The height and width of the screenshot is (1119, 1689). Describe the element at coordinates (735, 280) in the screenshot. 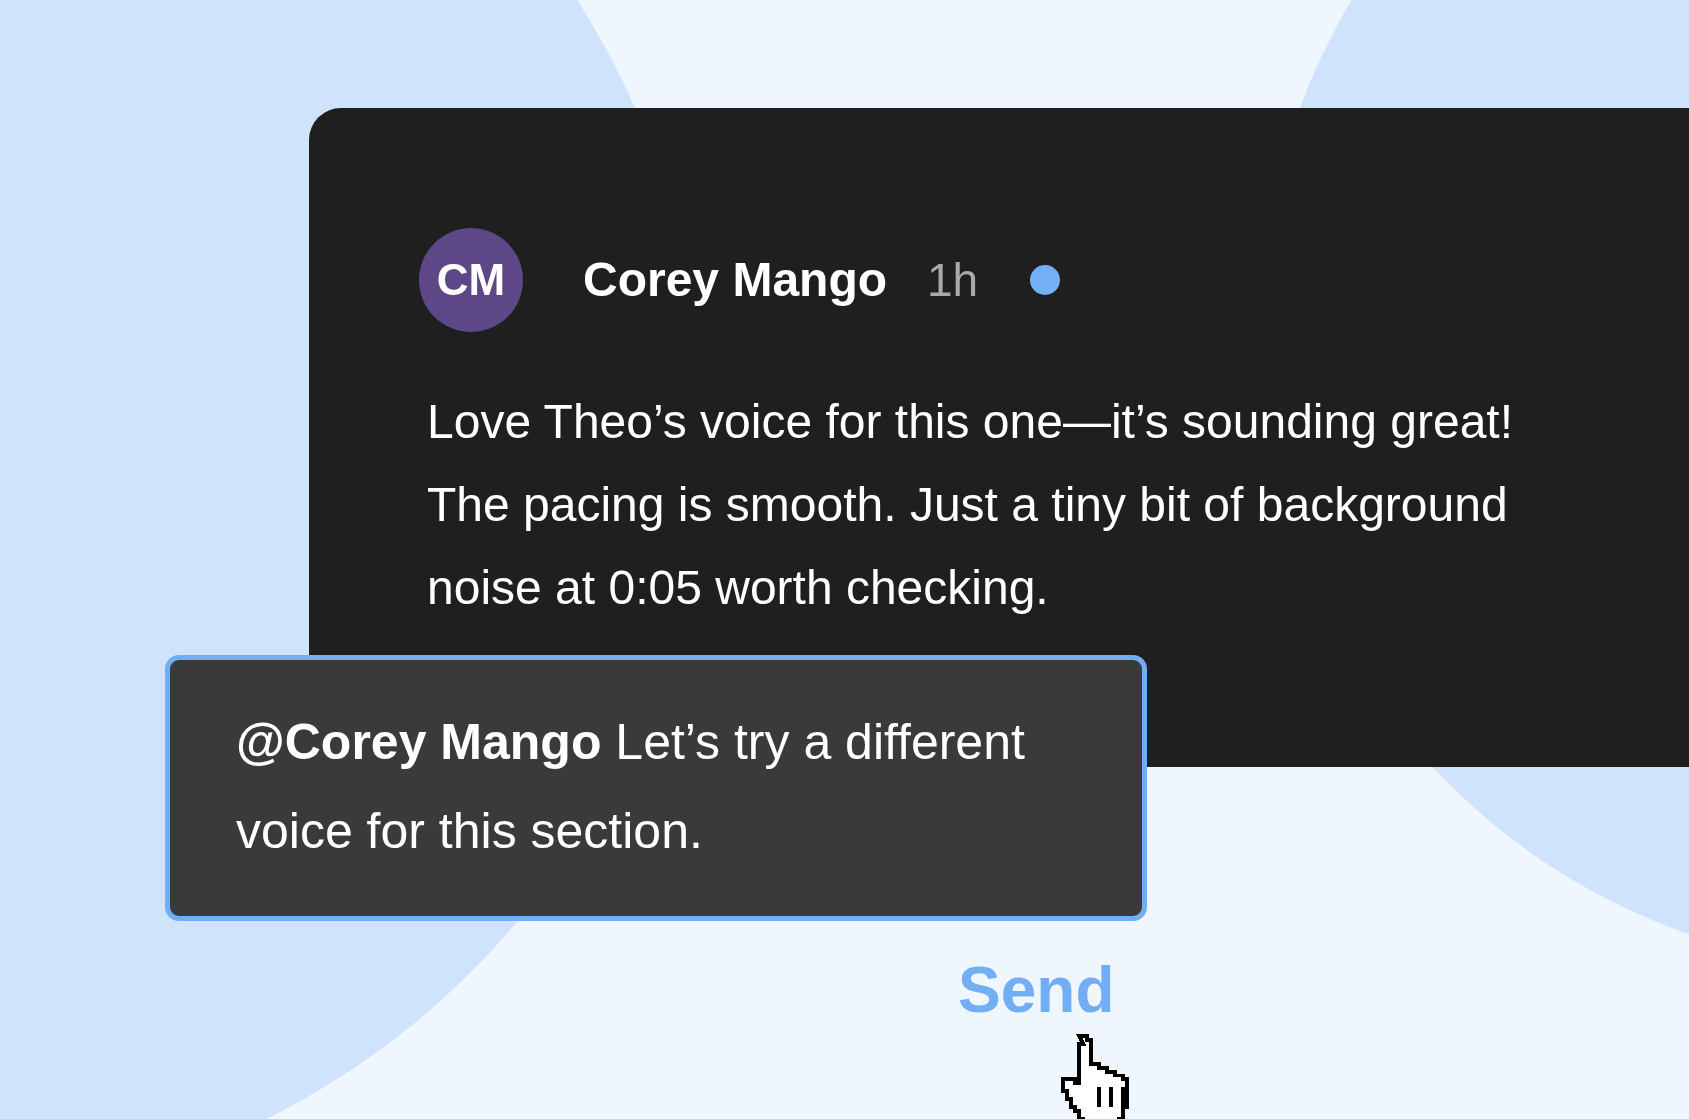

I see `author-name: Corey Mango` at that location.